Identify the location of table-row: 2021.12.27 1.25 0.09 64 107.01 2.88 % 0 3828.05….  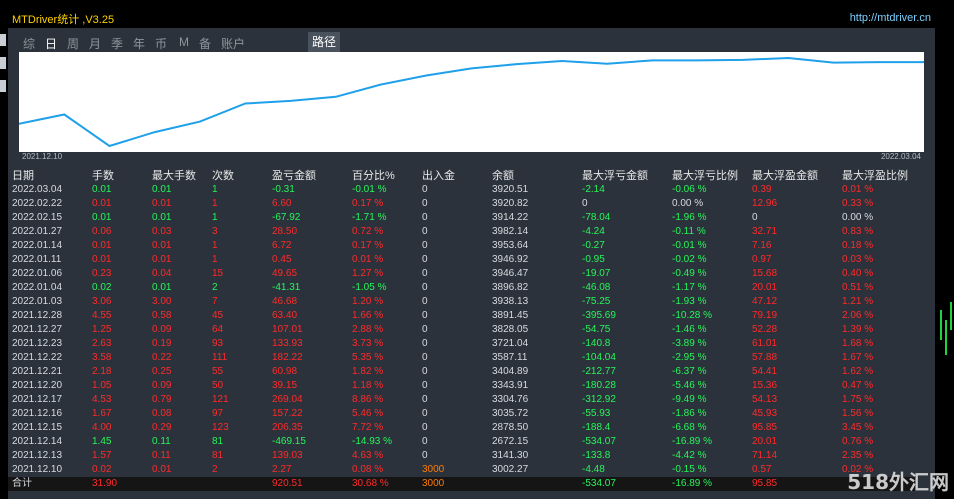
(461, 330).